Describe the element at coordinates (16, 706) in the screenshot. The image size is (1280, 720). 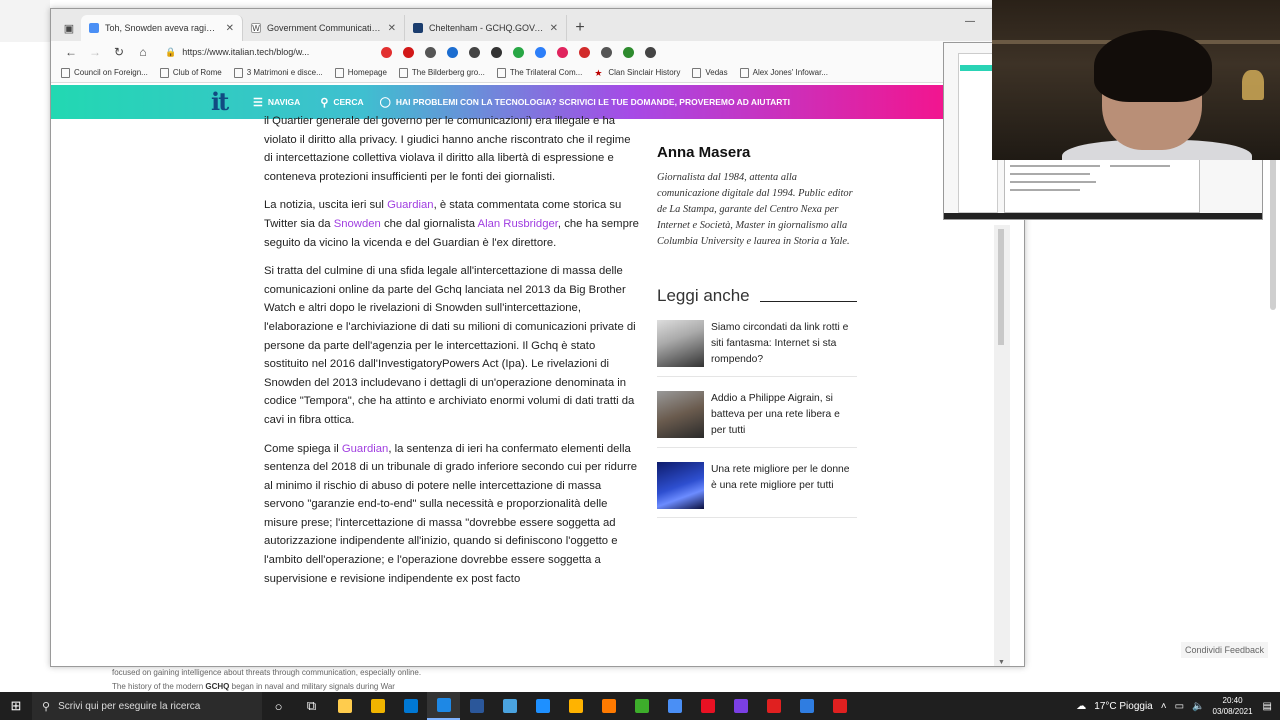
I see `windows-start-icon: ⊞` at that location.